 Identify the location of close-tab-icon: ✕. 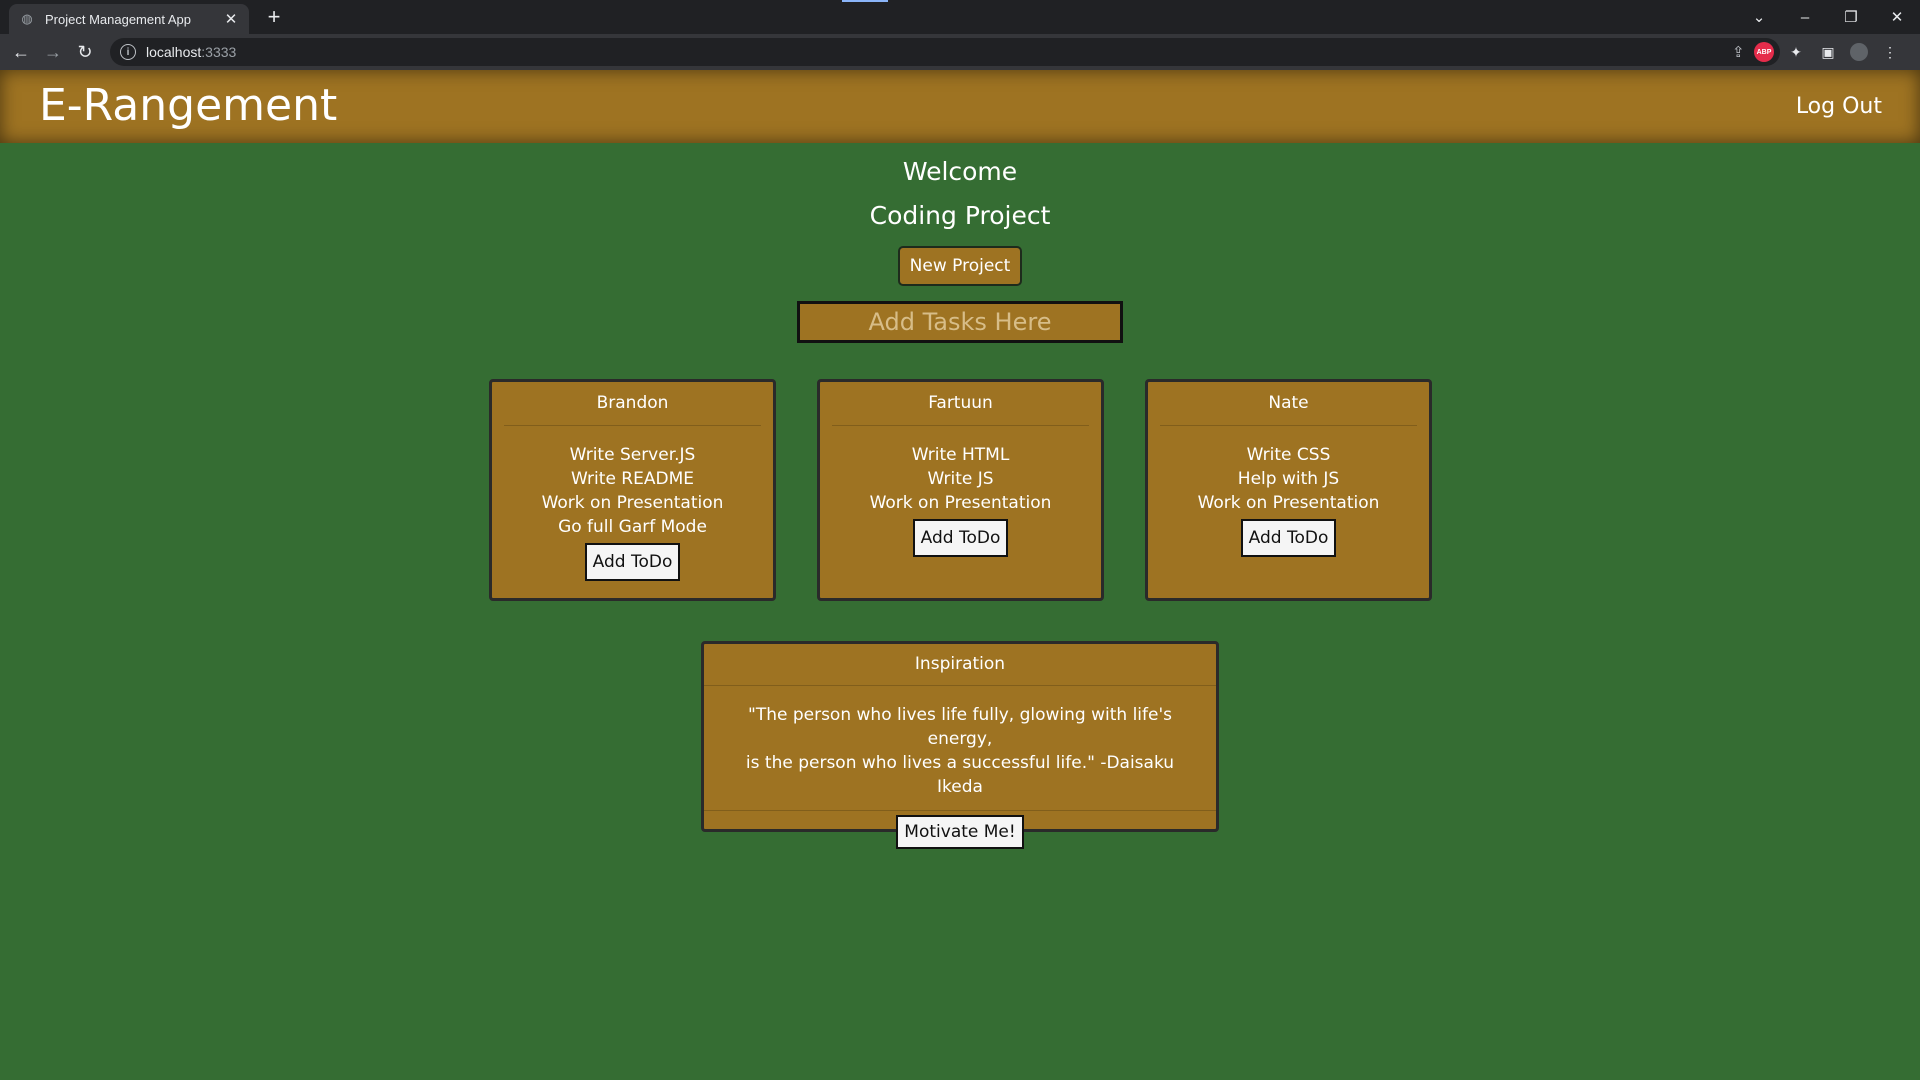
(231, 19).